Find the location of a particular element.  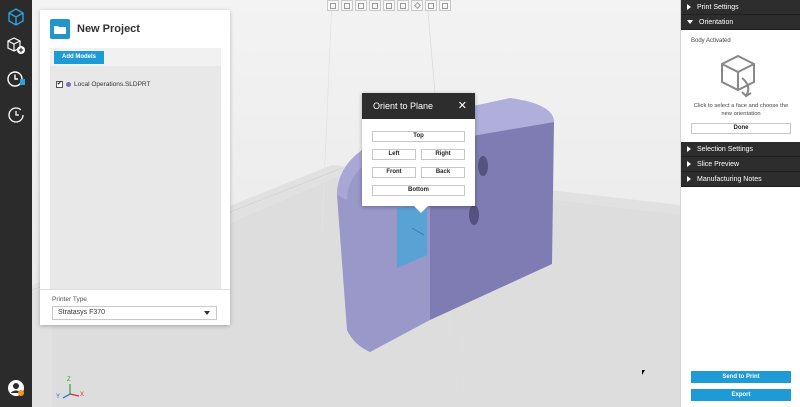

orientation-header: Orientation is located at coordinates (740, 22).